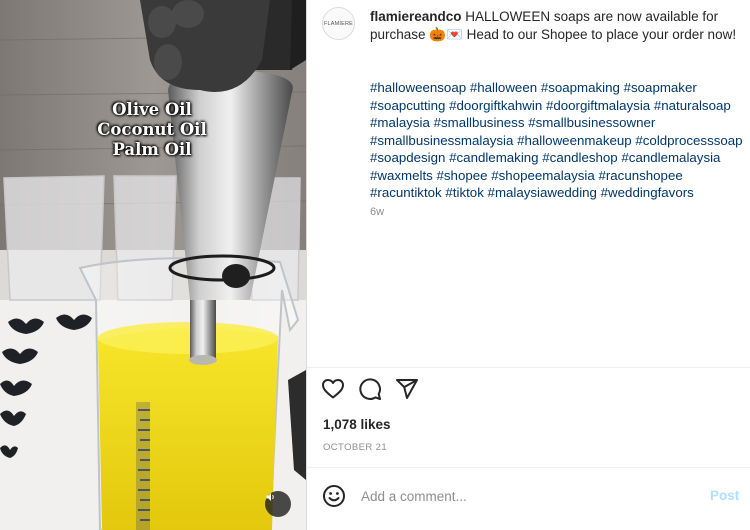  I want to click on hashtag-link: #soapmaker, so click(660, 87).